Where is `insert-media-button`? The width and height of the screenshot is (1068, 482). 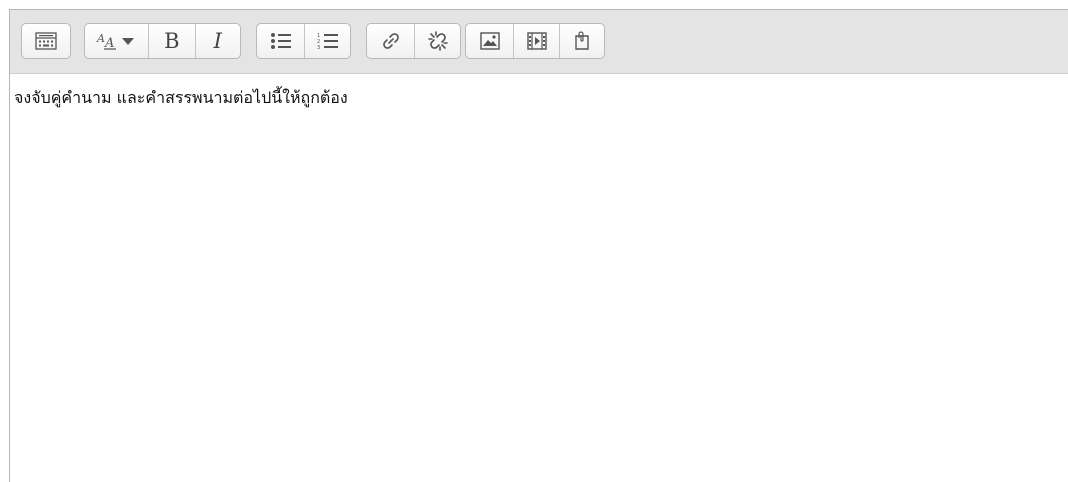
insert-media-button is located at coordinates (536, 41).